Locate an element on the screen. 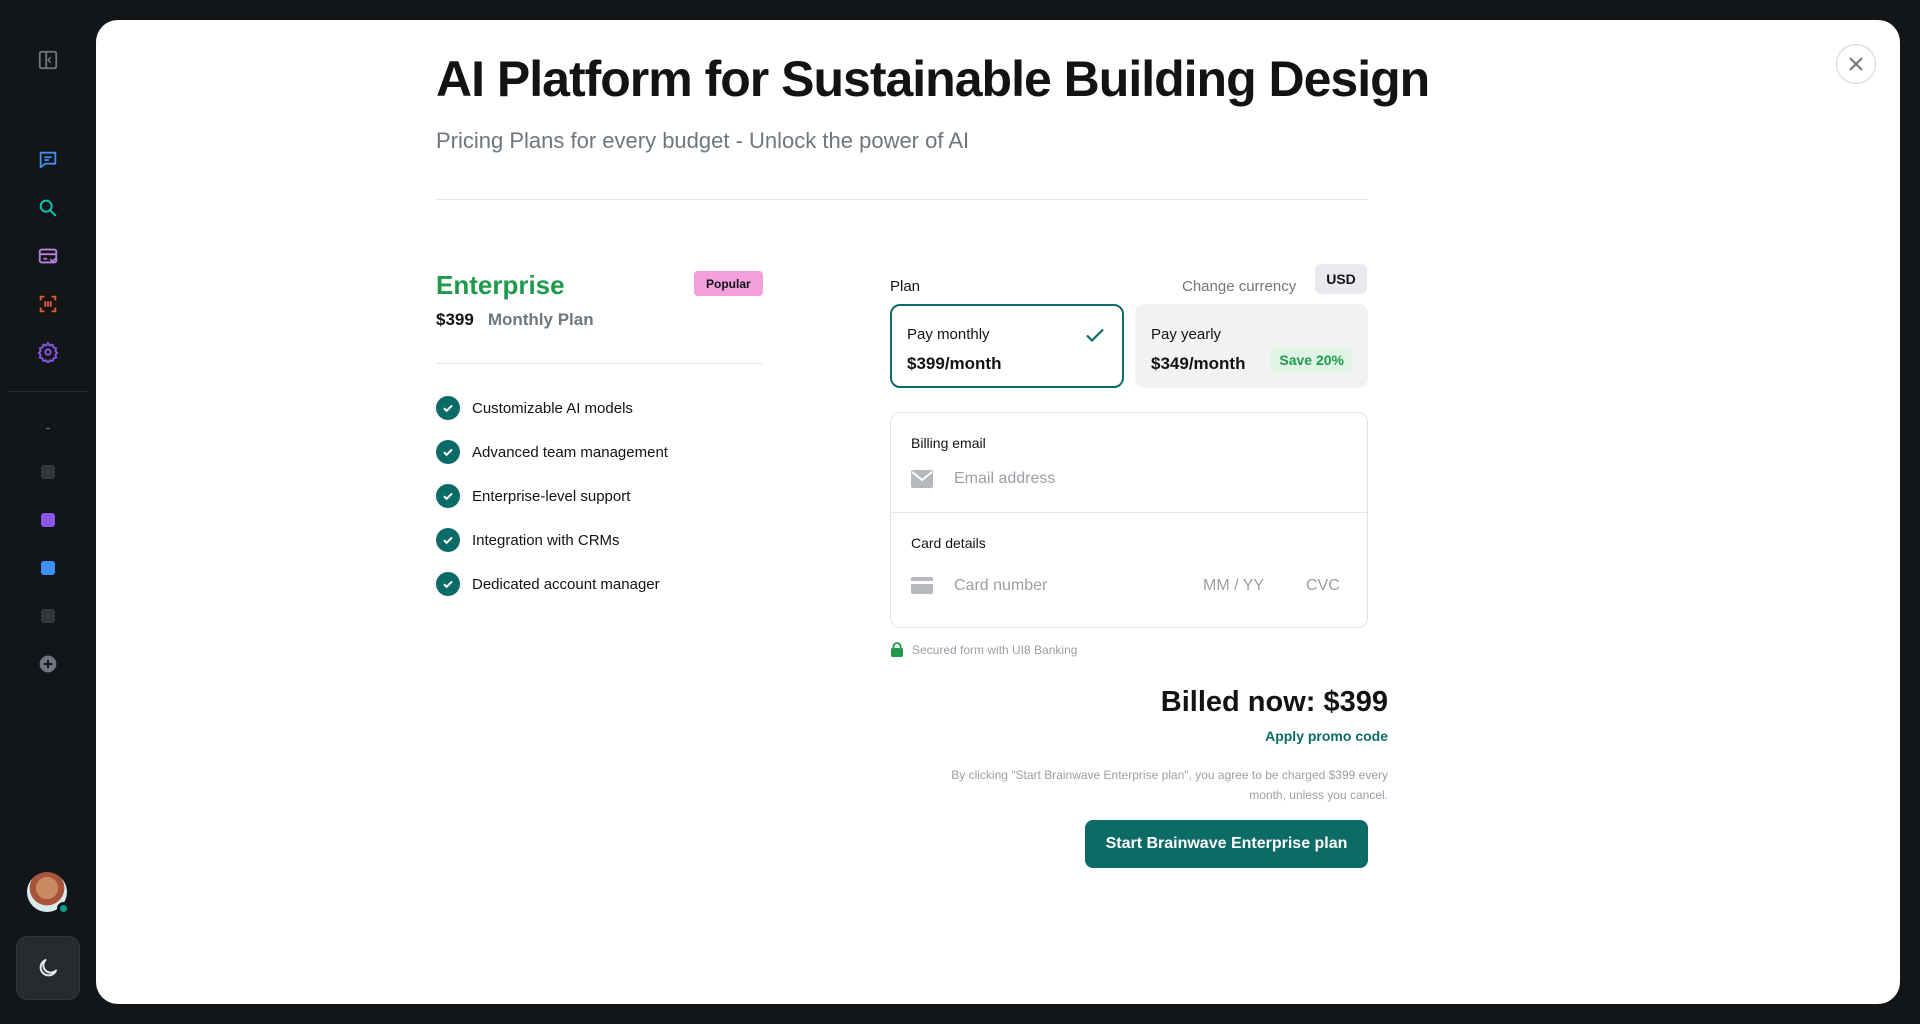 Image resolution: width=1920 pixels, height=1024 pixels. pay-yearly-amount: $349/month is located at coordinates (1198, 363).